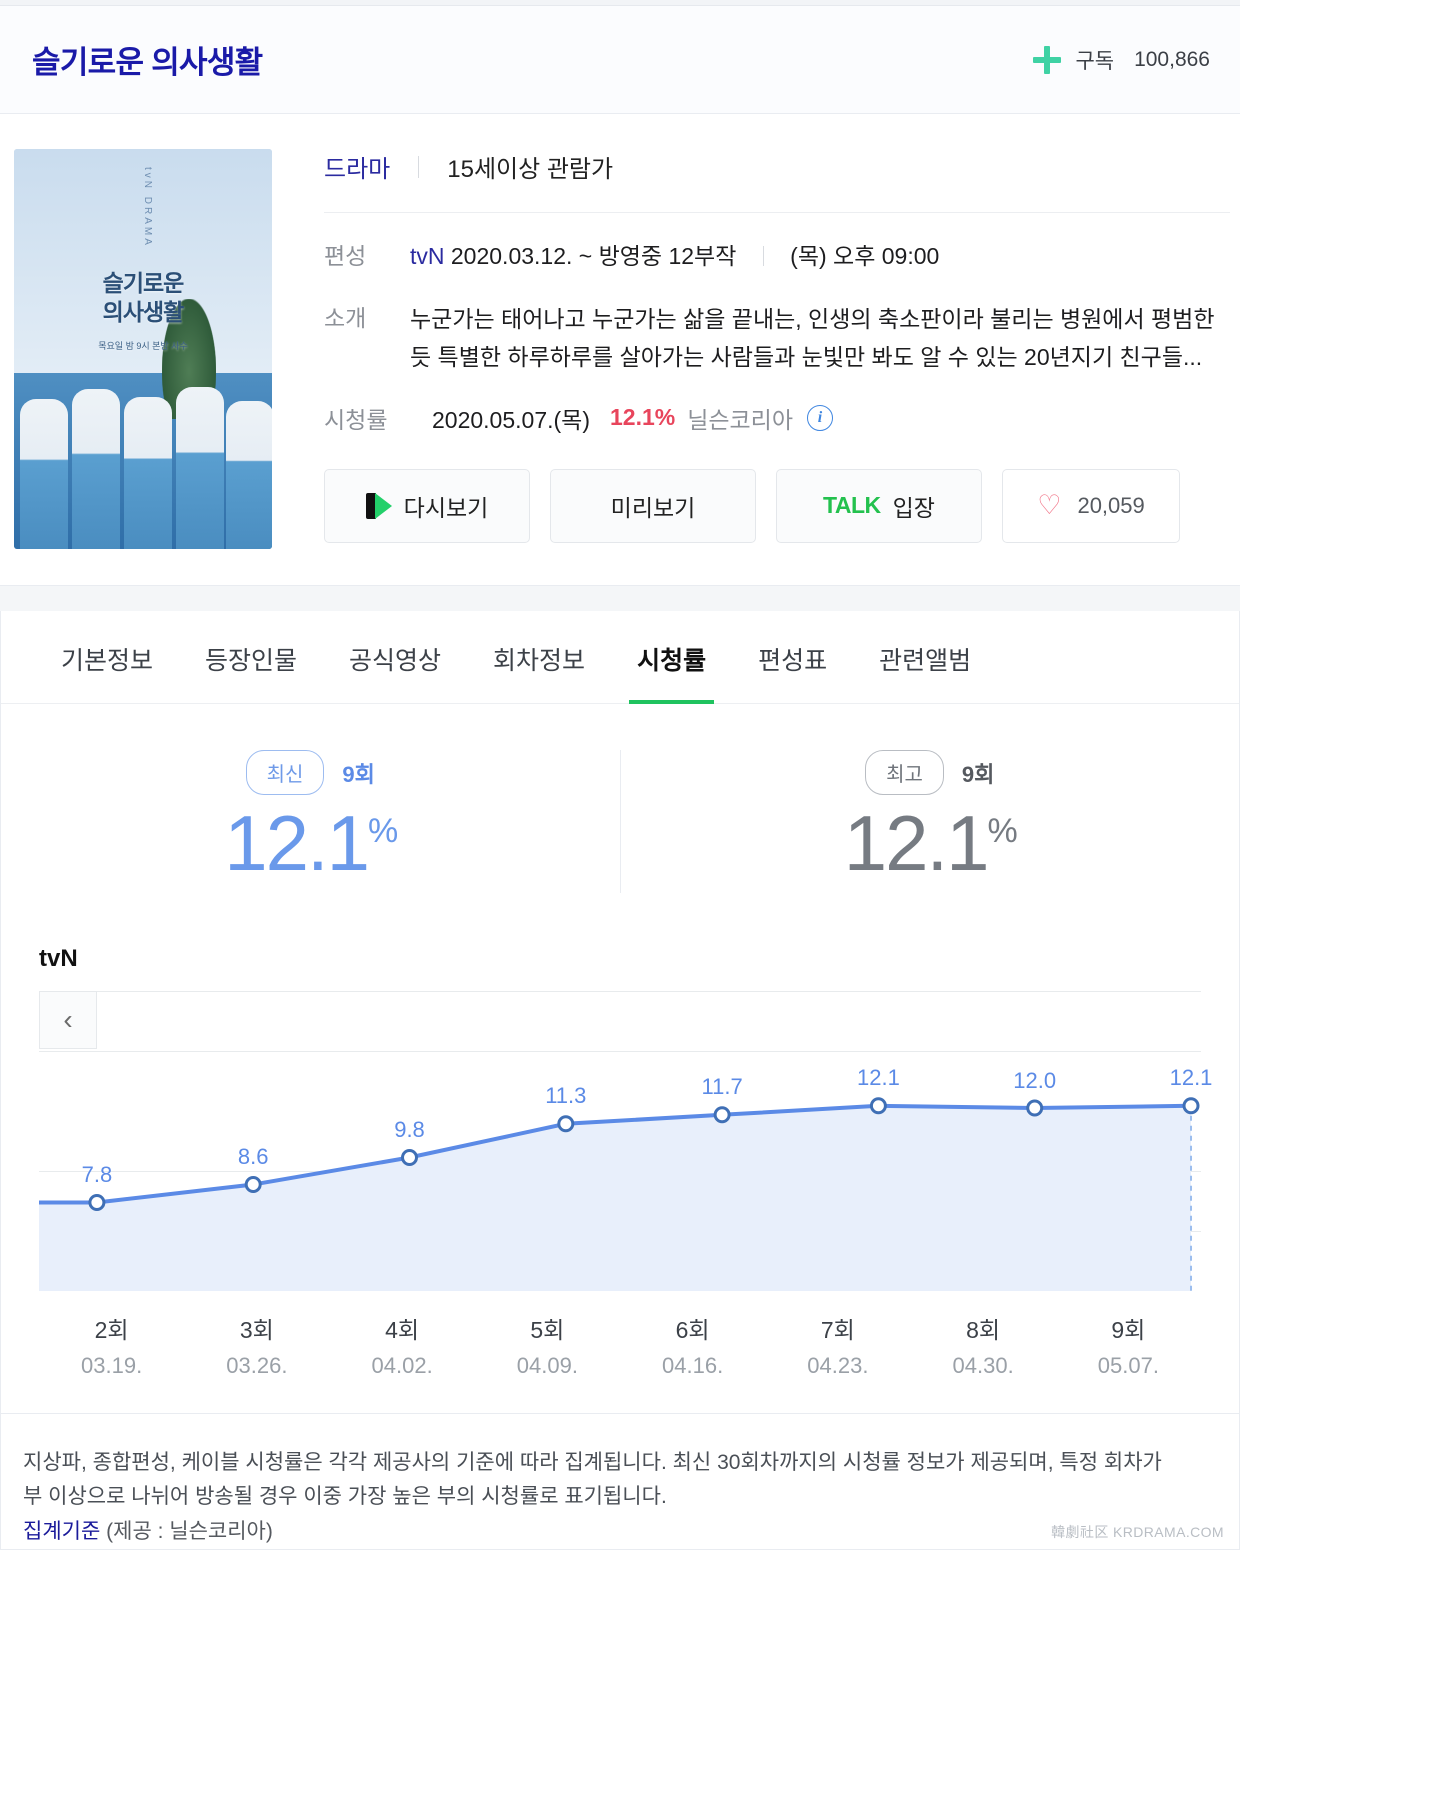  Describe the element at coordinates (547, 1345) in the screenshot. I see `x-axis-tick: 5회 04.09.` at that location.